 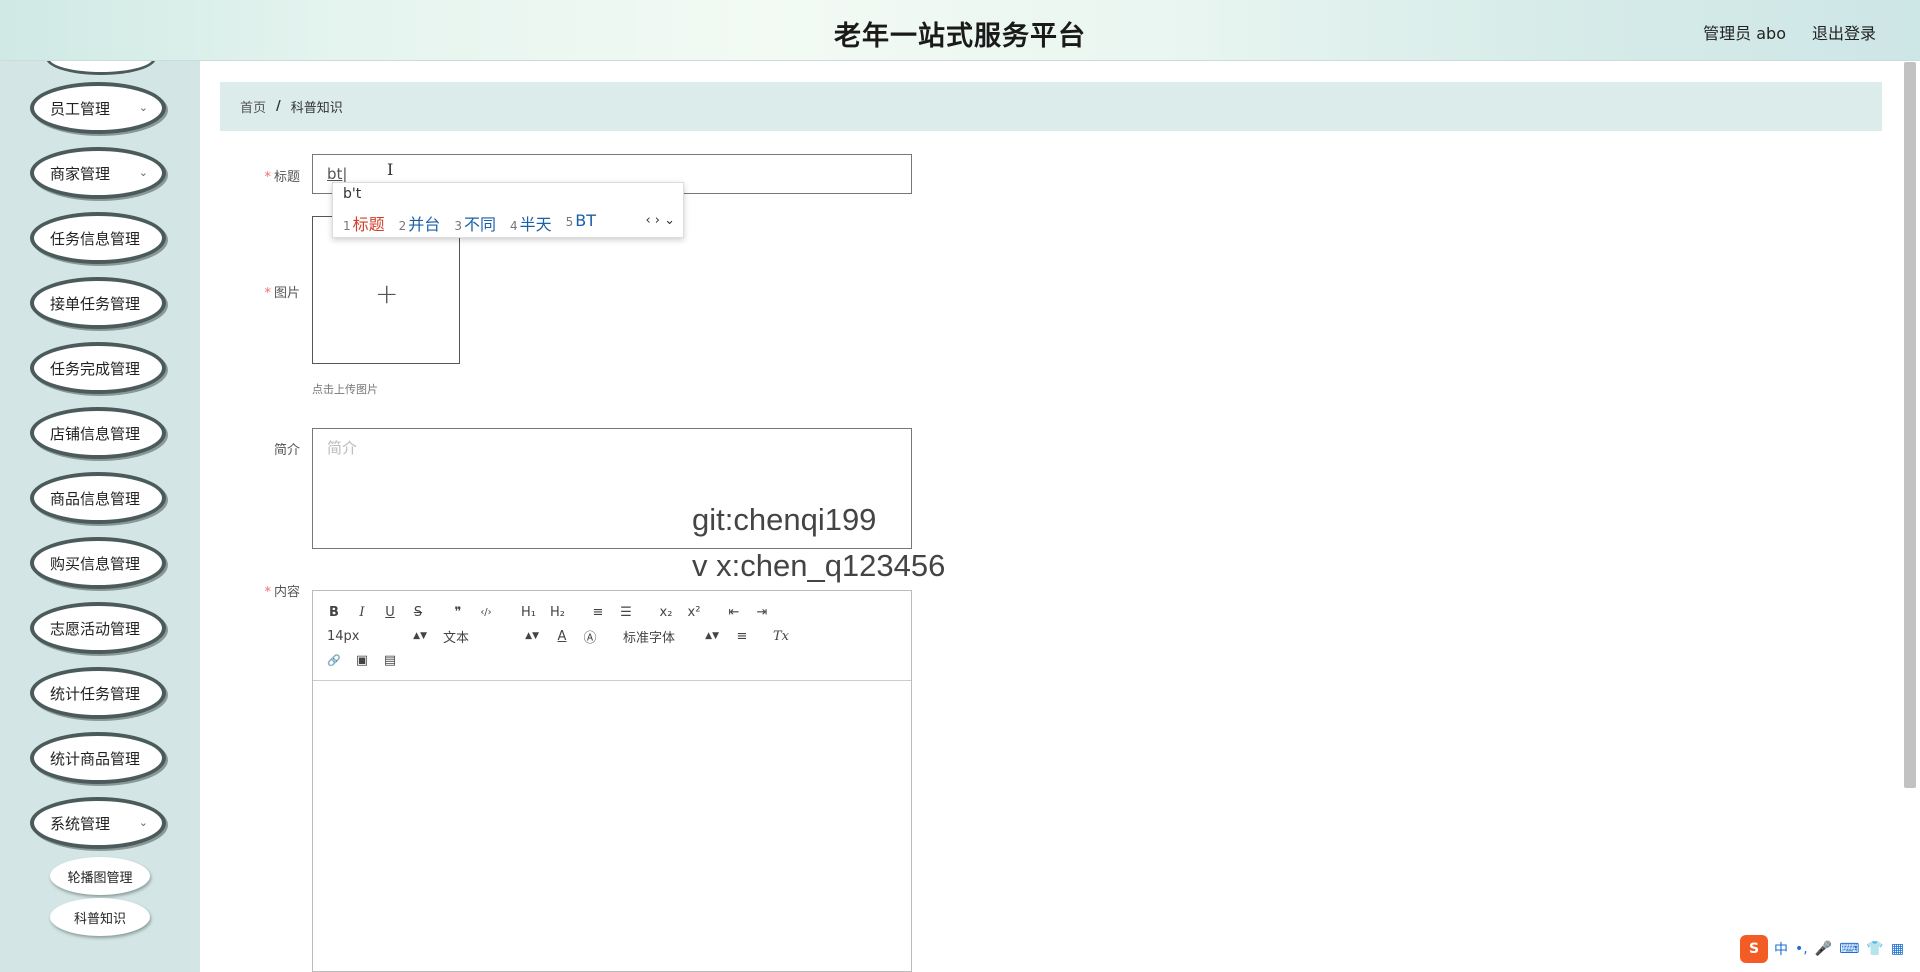 I want to click on format-select: 文本 ▲▼, so click(x=491, y=636).